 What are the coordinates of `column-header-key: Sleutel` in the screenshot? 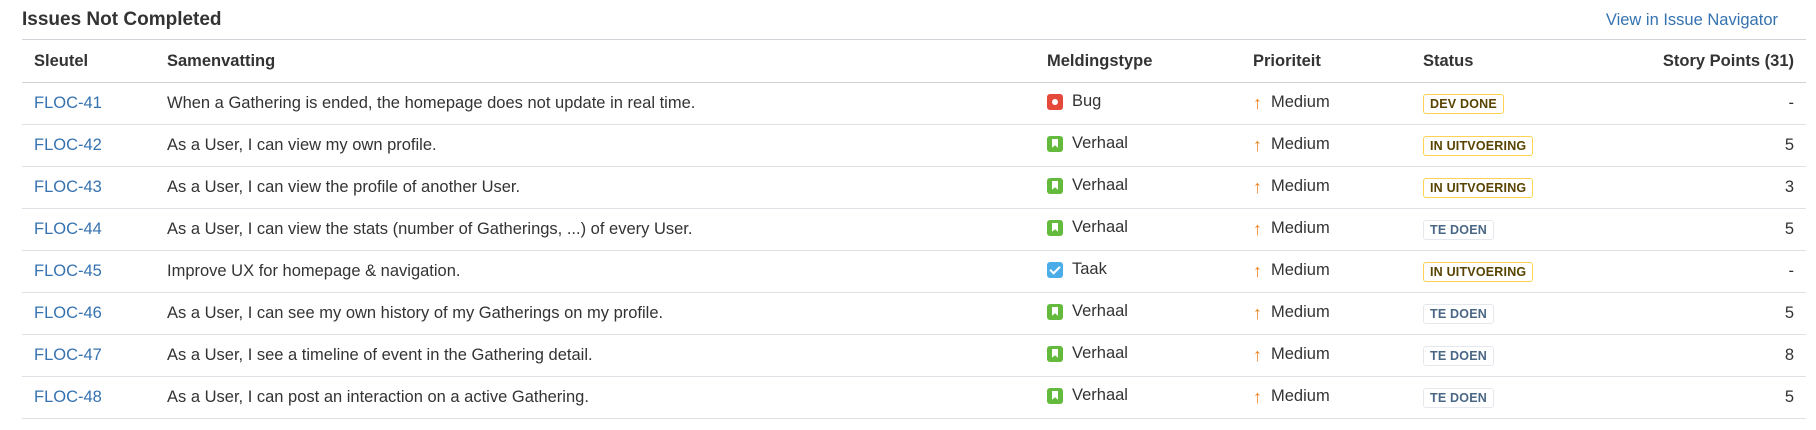 It's located at (94, 61).